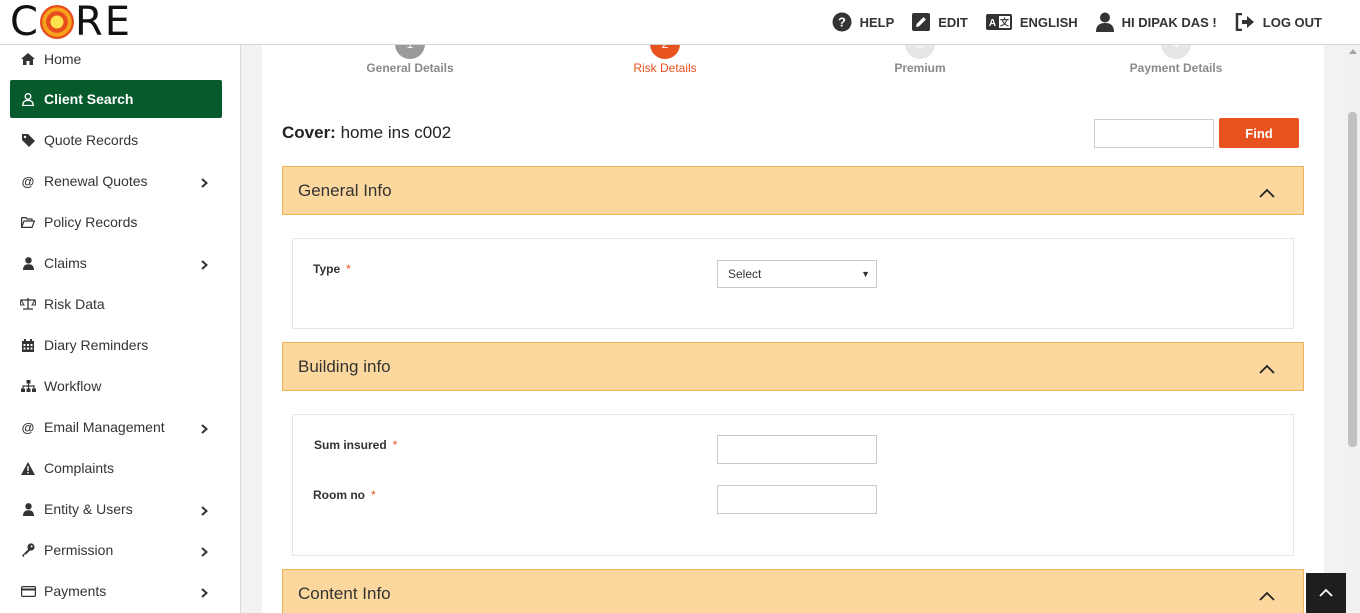 The height and width of the screenshot is (613, 1360). Describe the element at coordinates (74, 304) in the screenshot. I see `sidebar-item-label: Risk Data` at that location.